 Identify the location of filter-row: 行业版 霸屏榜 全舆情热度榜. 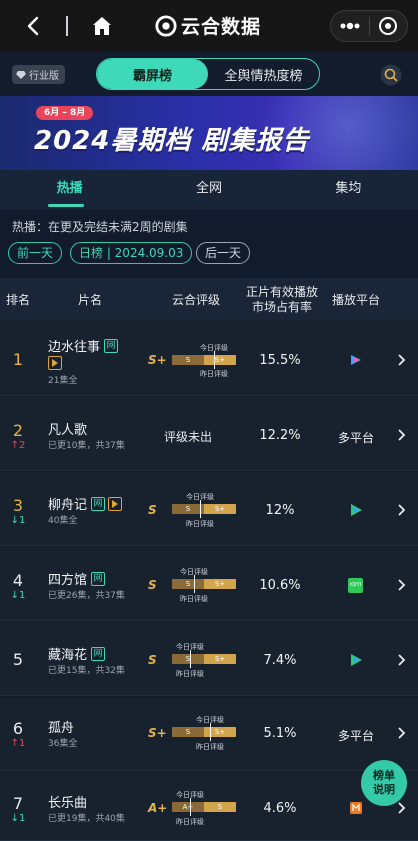
(209, 74).